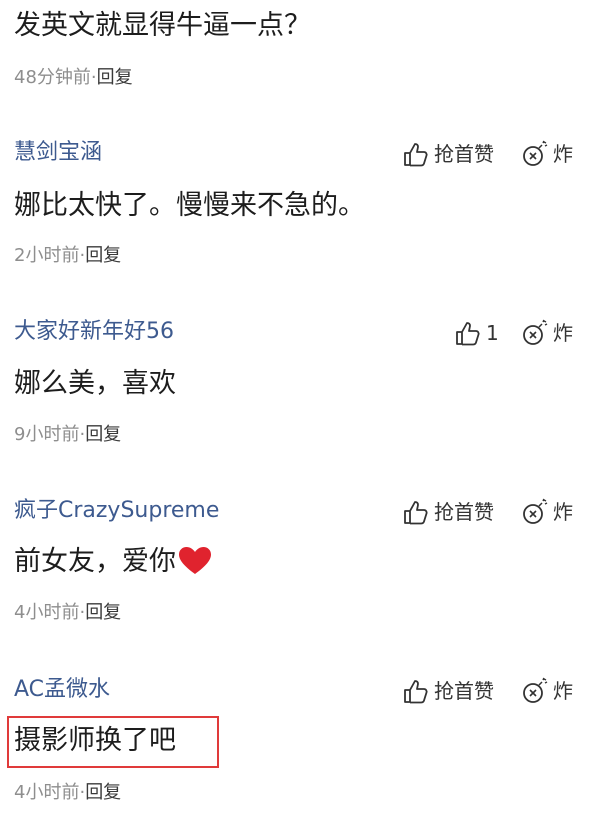  What do you see at coordinates (58, 153) in the screenshot?
I see `comment-username: 慧剑宝涵` at bounding box center [58, 153].